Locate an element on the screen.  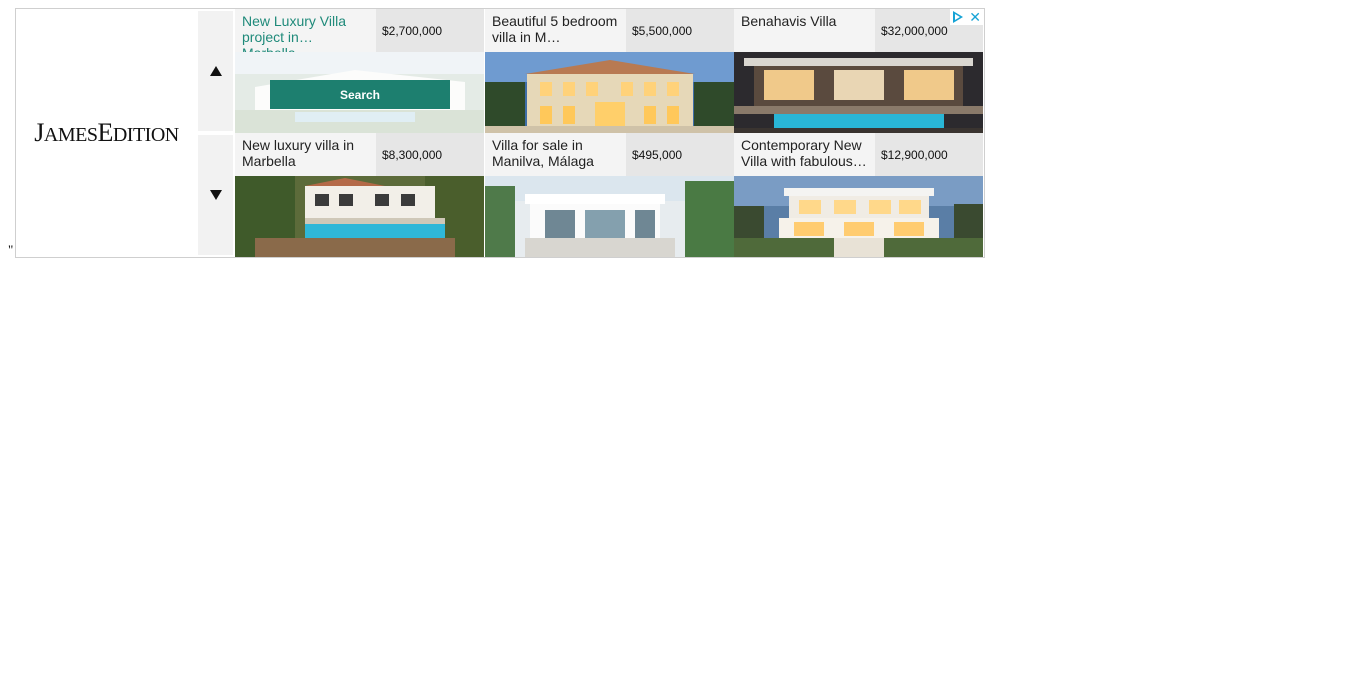
listing-price: $8,300,000 is located at coordinates (430, 154).